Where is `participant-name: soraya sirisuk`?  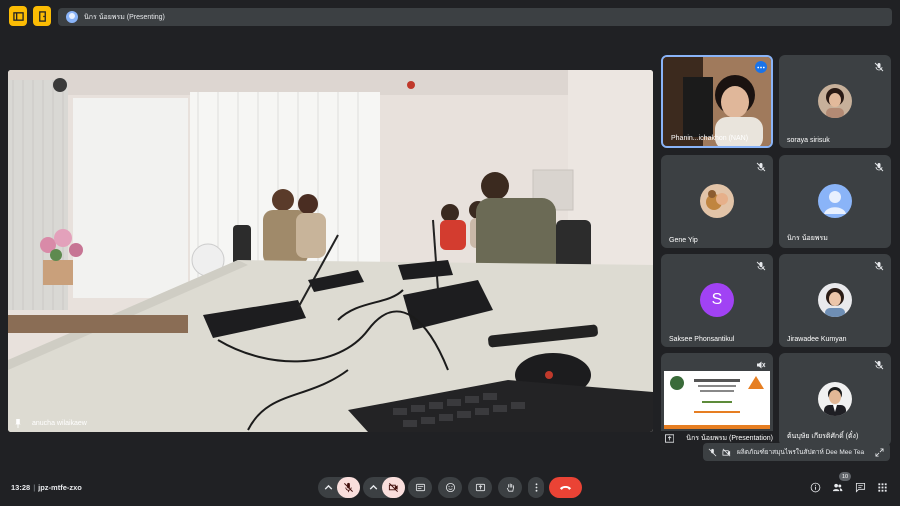 participant-name: soraya sirisuk is located at coordinates (808, 140).